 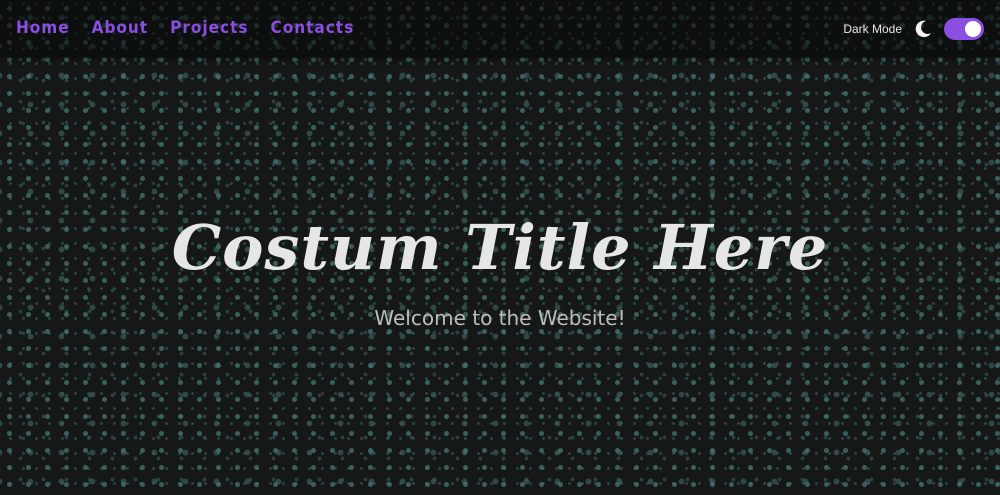 What do you see at coordinates (964, 29) in the screenshot?
I see `dark-mode-toggle` at bounding box center [964, 29].